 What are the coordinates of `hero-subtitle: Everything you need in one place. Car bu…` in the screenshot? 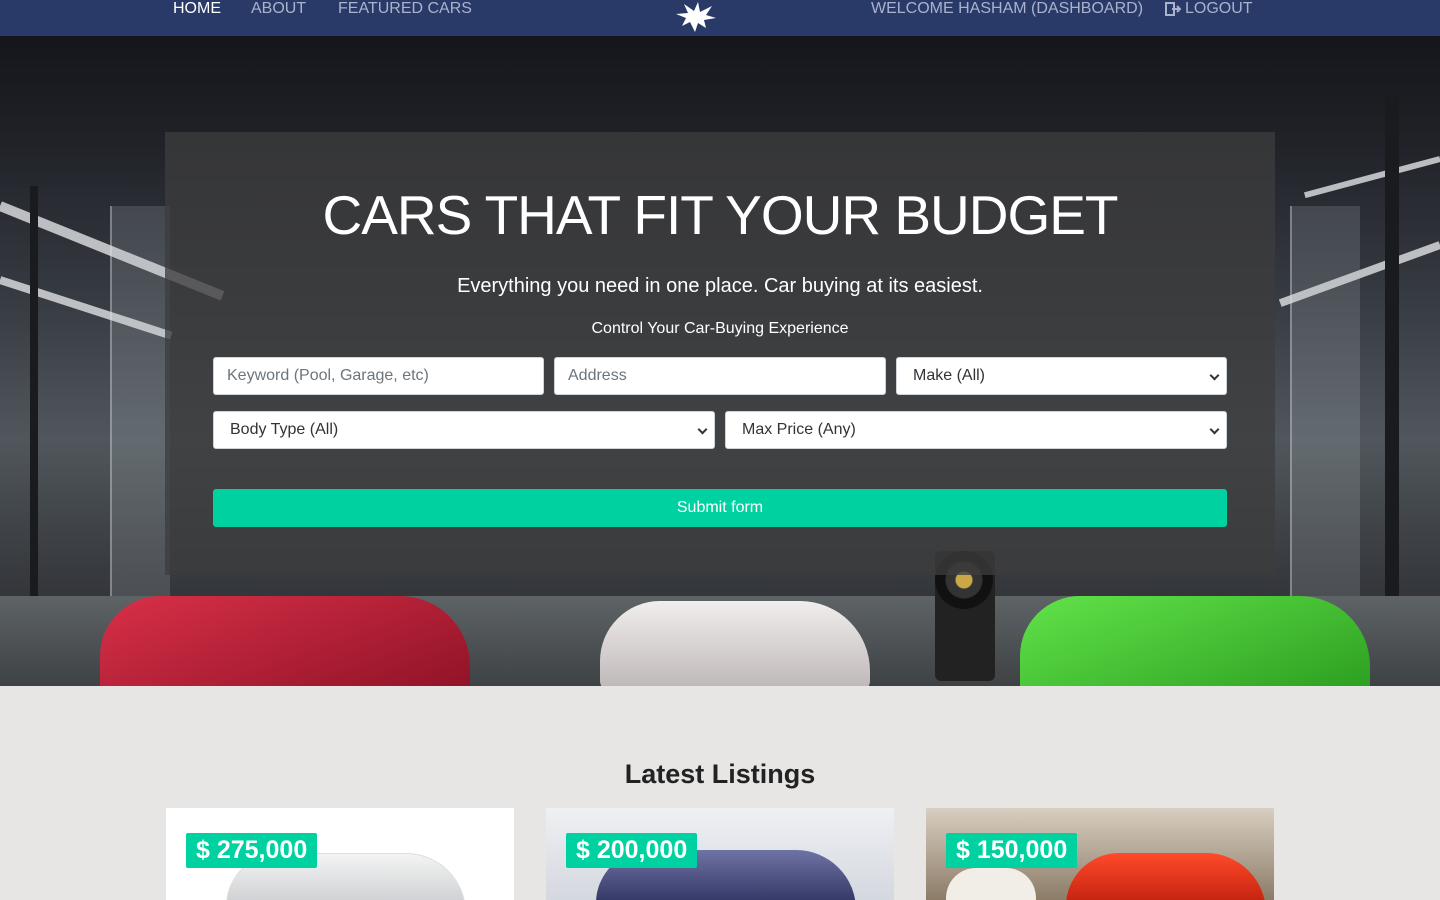 It's located at (720, 286).